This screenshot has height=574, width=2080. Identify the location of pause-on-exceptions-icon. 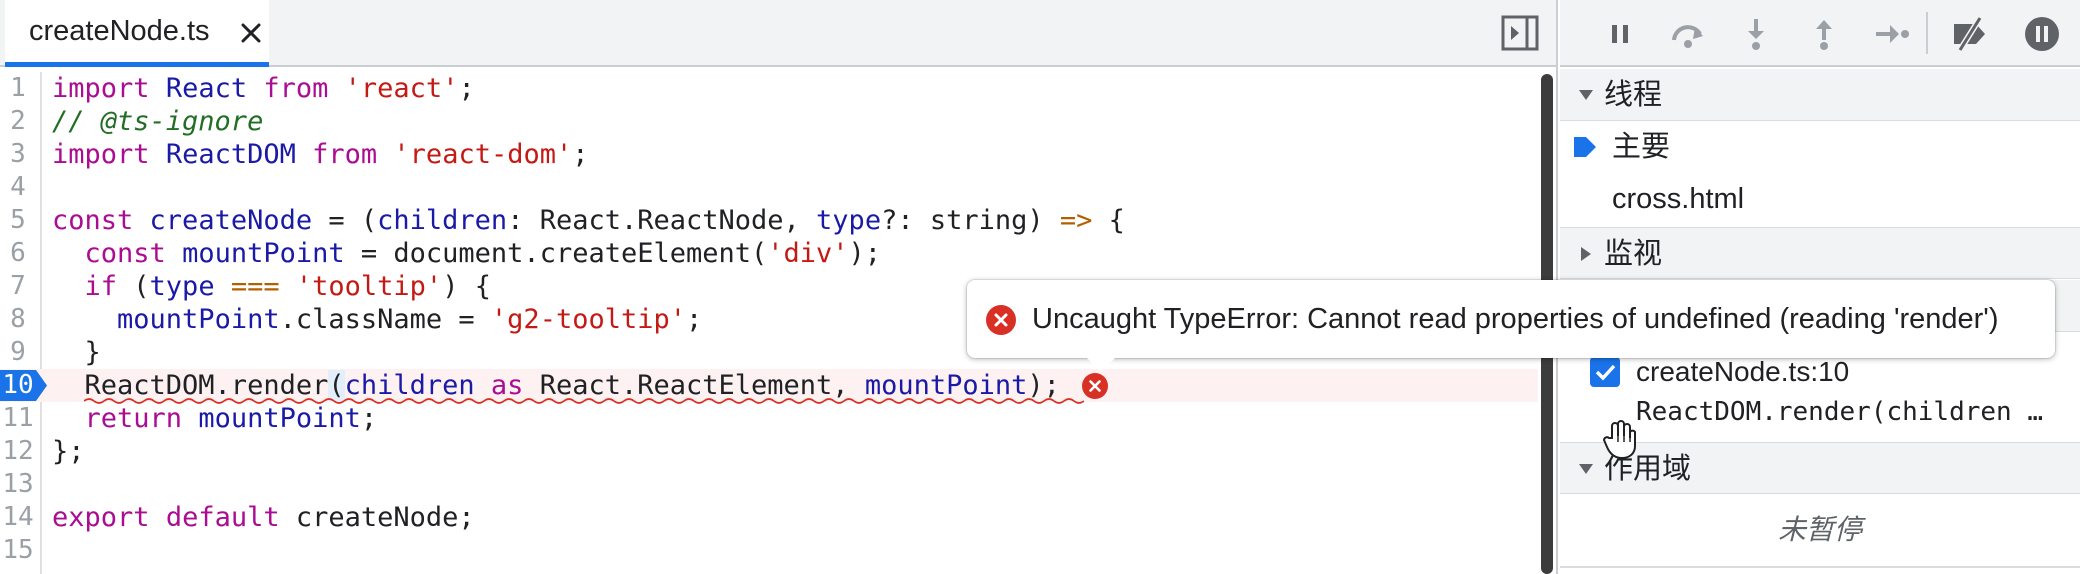
(2042, 34).